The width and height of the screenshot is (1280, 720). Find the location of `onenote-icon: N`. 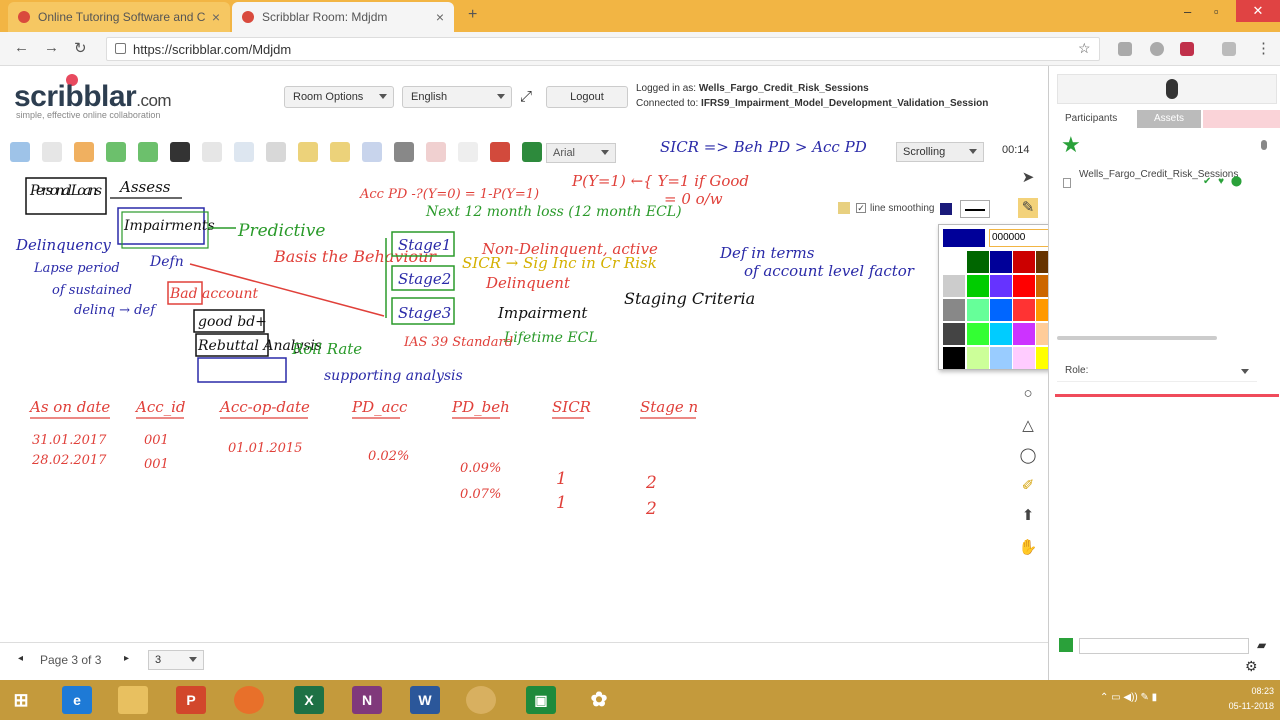

onenote-icon: N is located at coordinates (367, 700).